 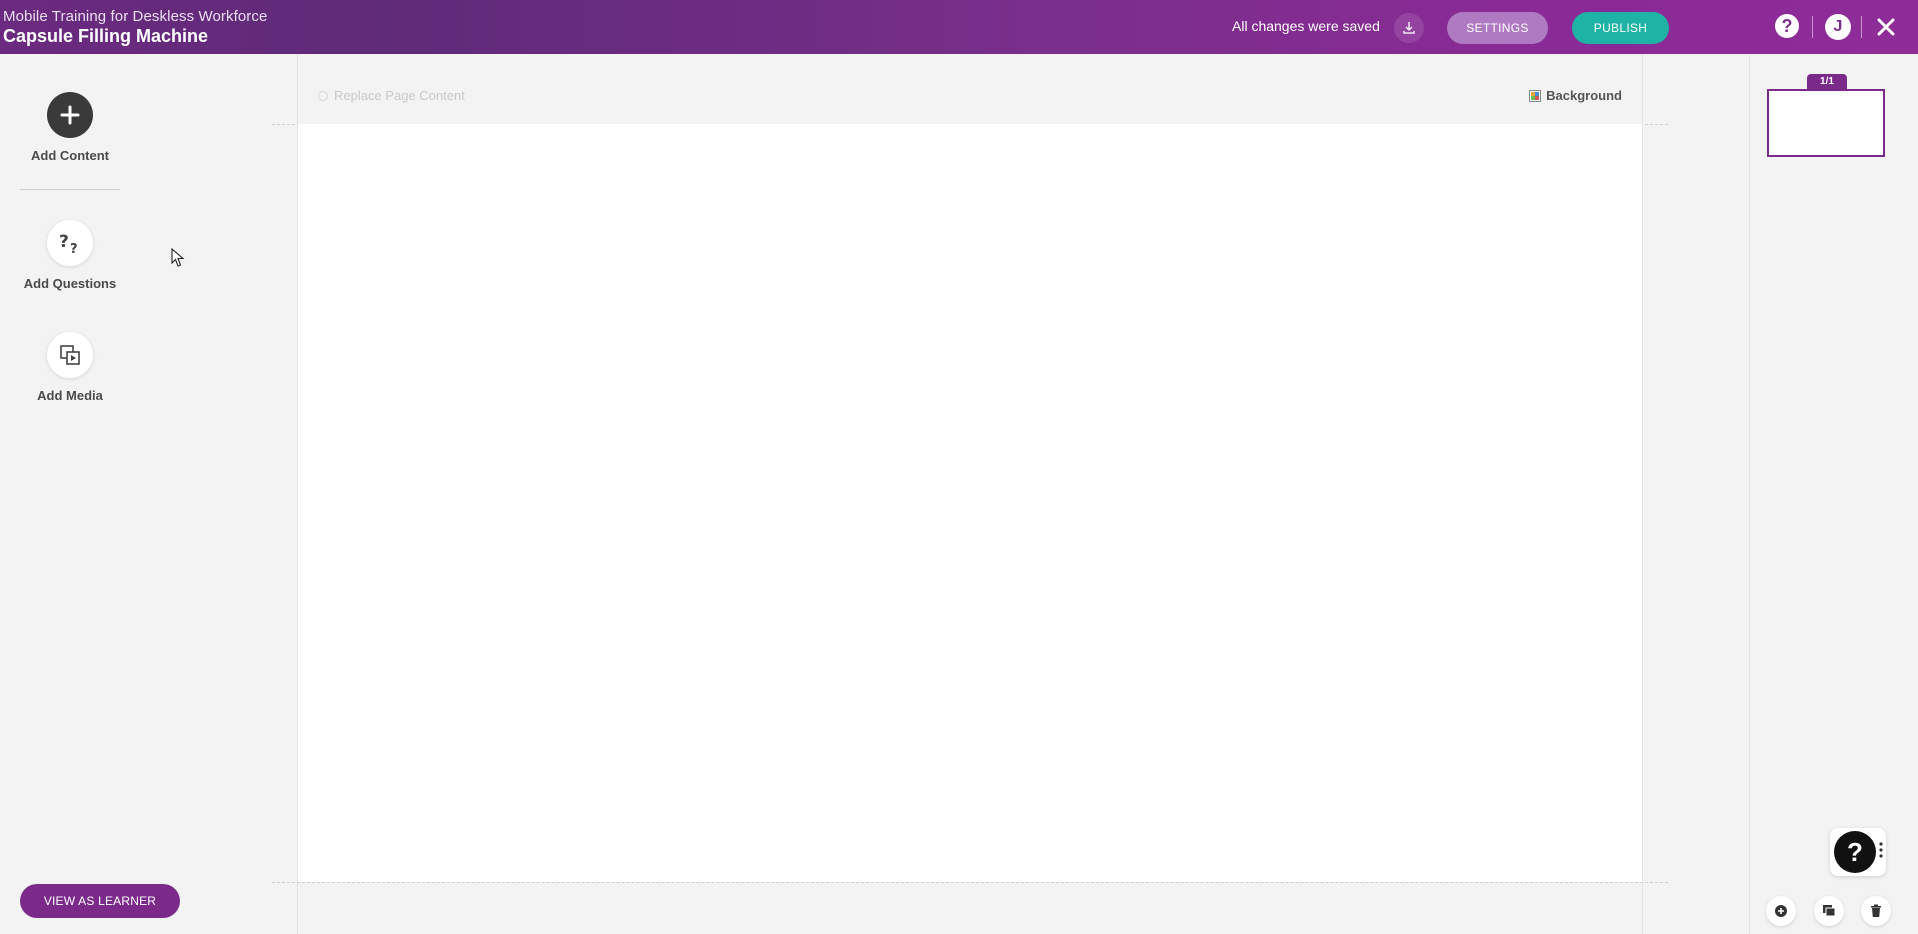 I want to click on question-icon: ? ?, so click(x=70, y=243).